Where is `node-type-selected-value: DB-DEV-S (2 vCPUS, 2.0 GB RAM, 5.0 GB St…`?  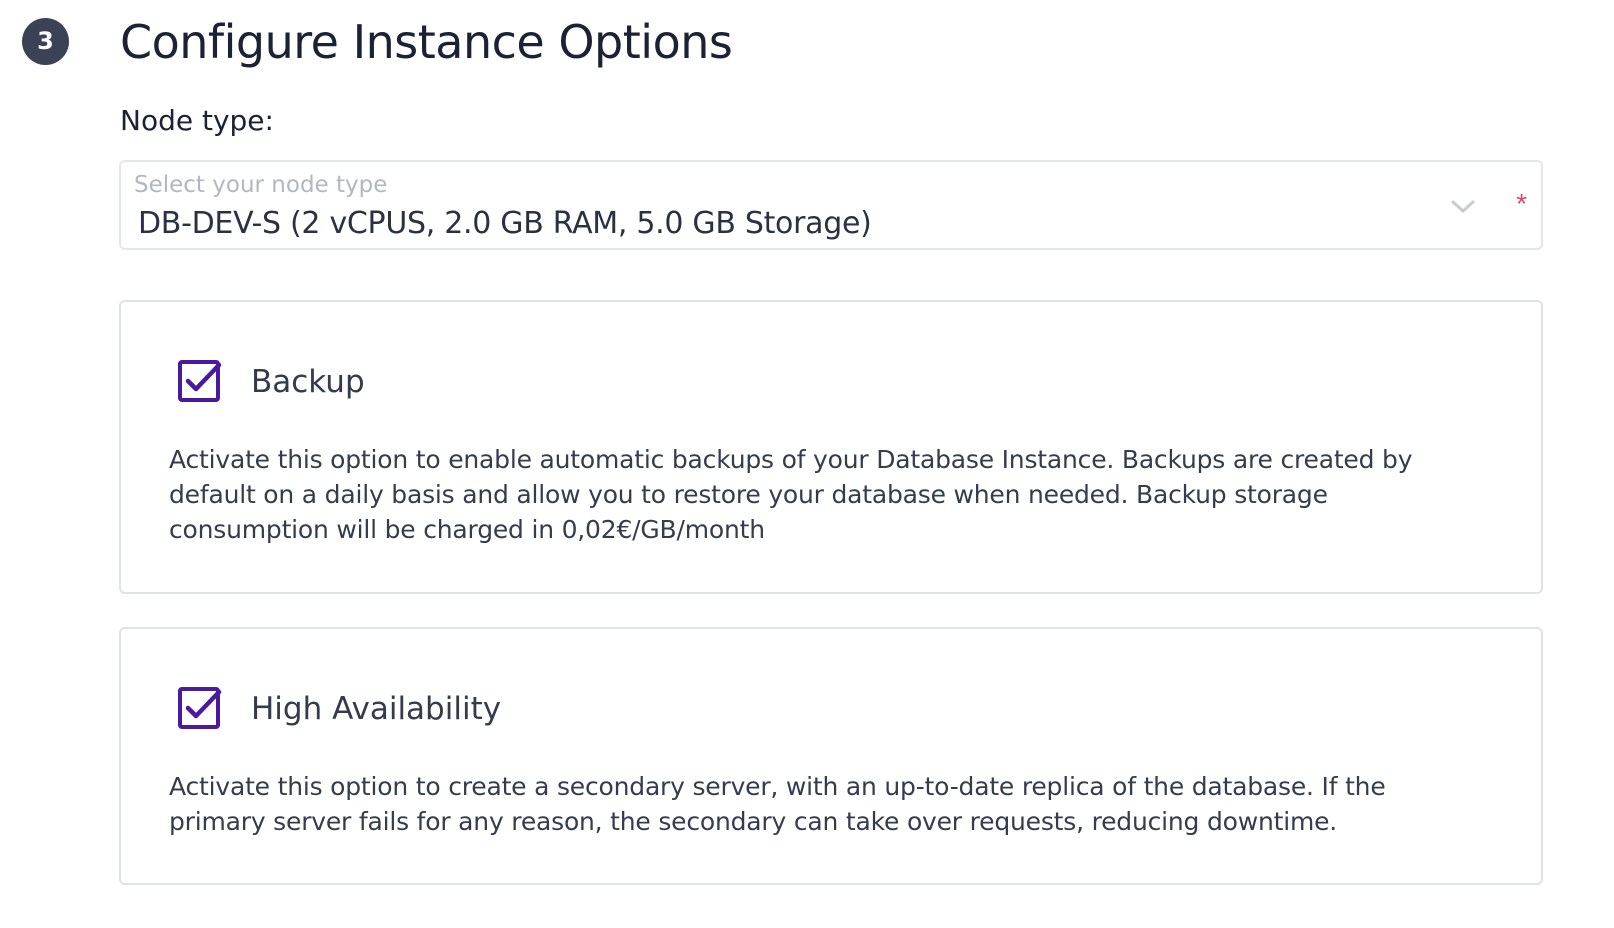
node-type-selected-value: DB-DEV-S (2 vCPUS, 2.0 GB RAM, 5.0 GB St… is located at coordinates (505, 223).